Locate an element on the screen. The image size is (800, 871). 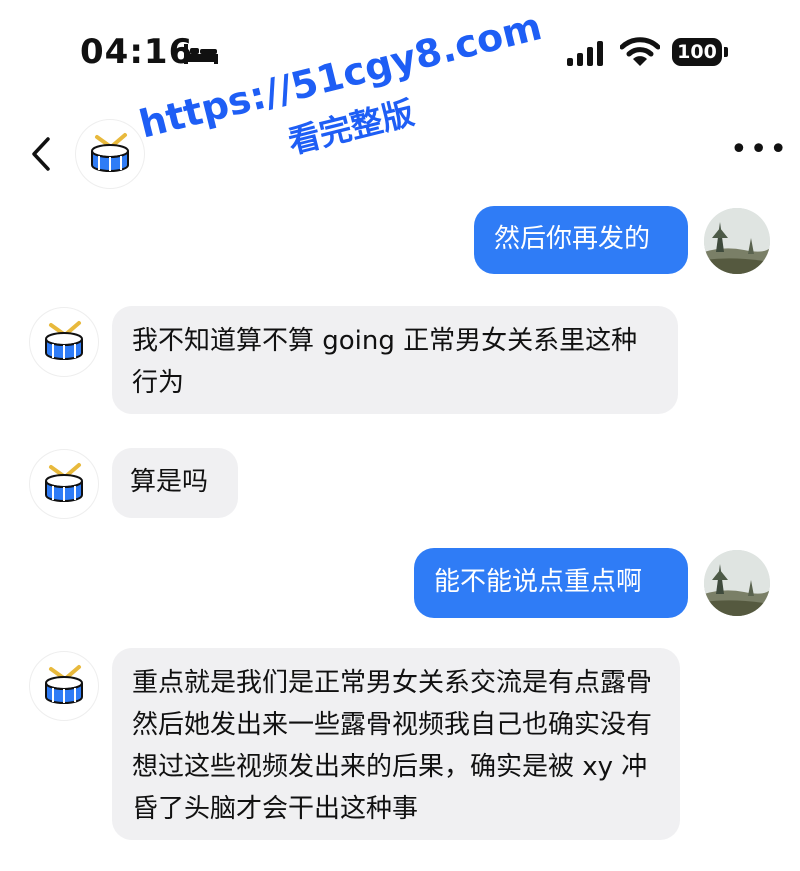
message-text: 我不知道算不算 going 正常男女关系里这种行为 is located at coordinates (385, 362).